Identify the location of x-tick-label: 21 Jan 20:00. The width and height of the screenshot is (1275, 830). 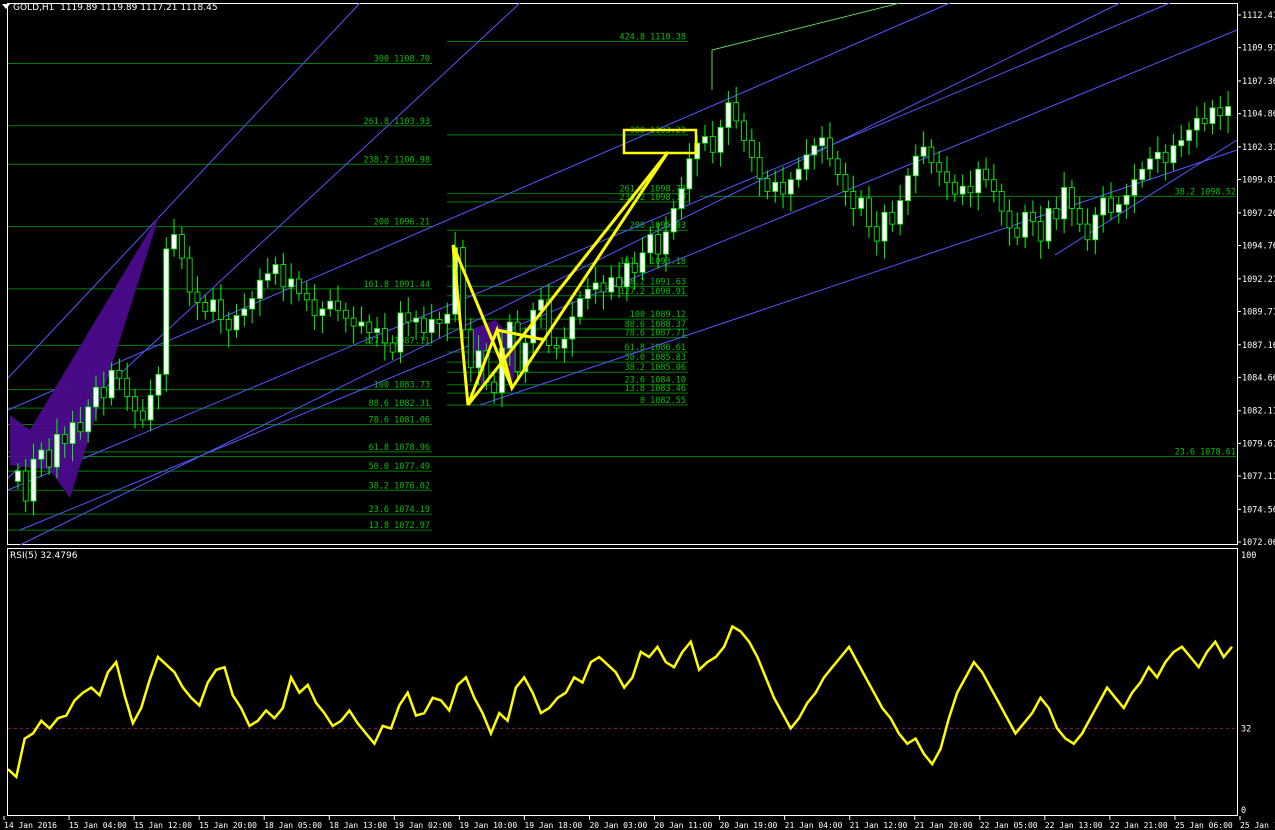
(944, 825).